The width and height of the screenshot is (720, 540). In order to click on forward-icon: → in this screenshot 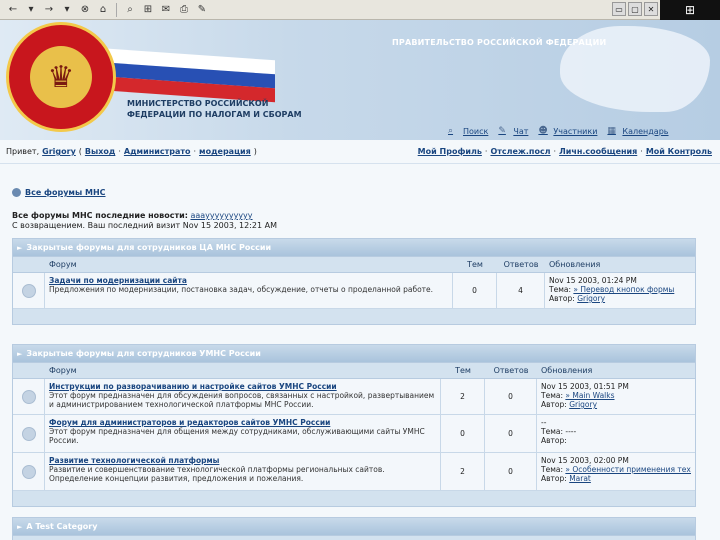, I will do `click(49, 10)`.